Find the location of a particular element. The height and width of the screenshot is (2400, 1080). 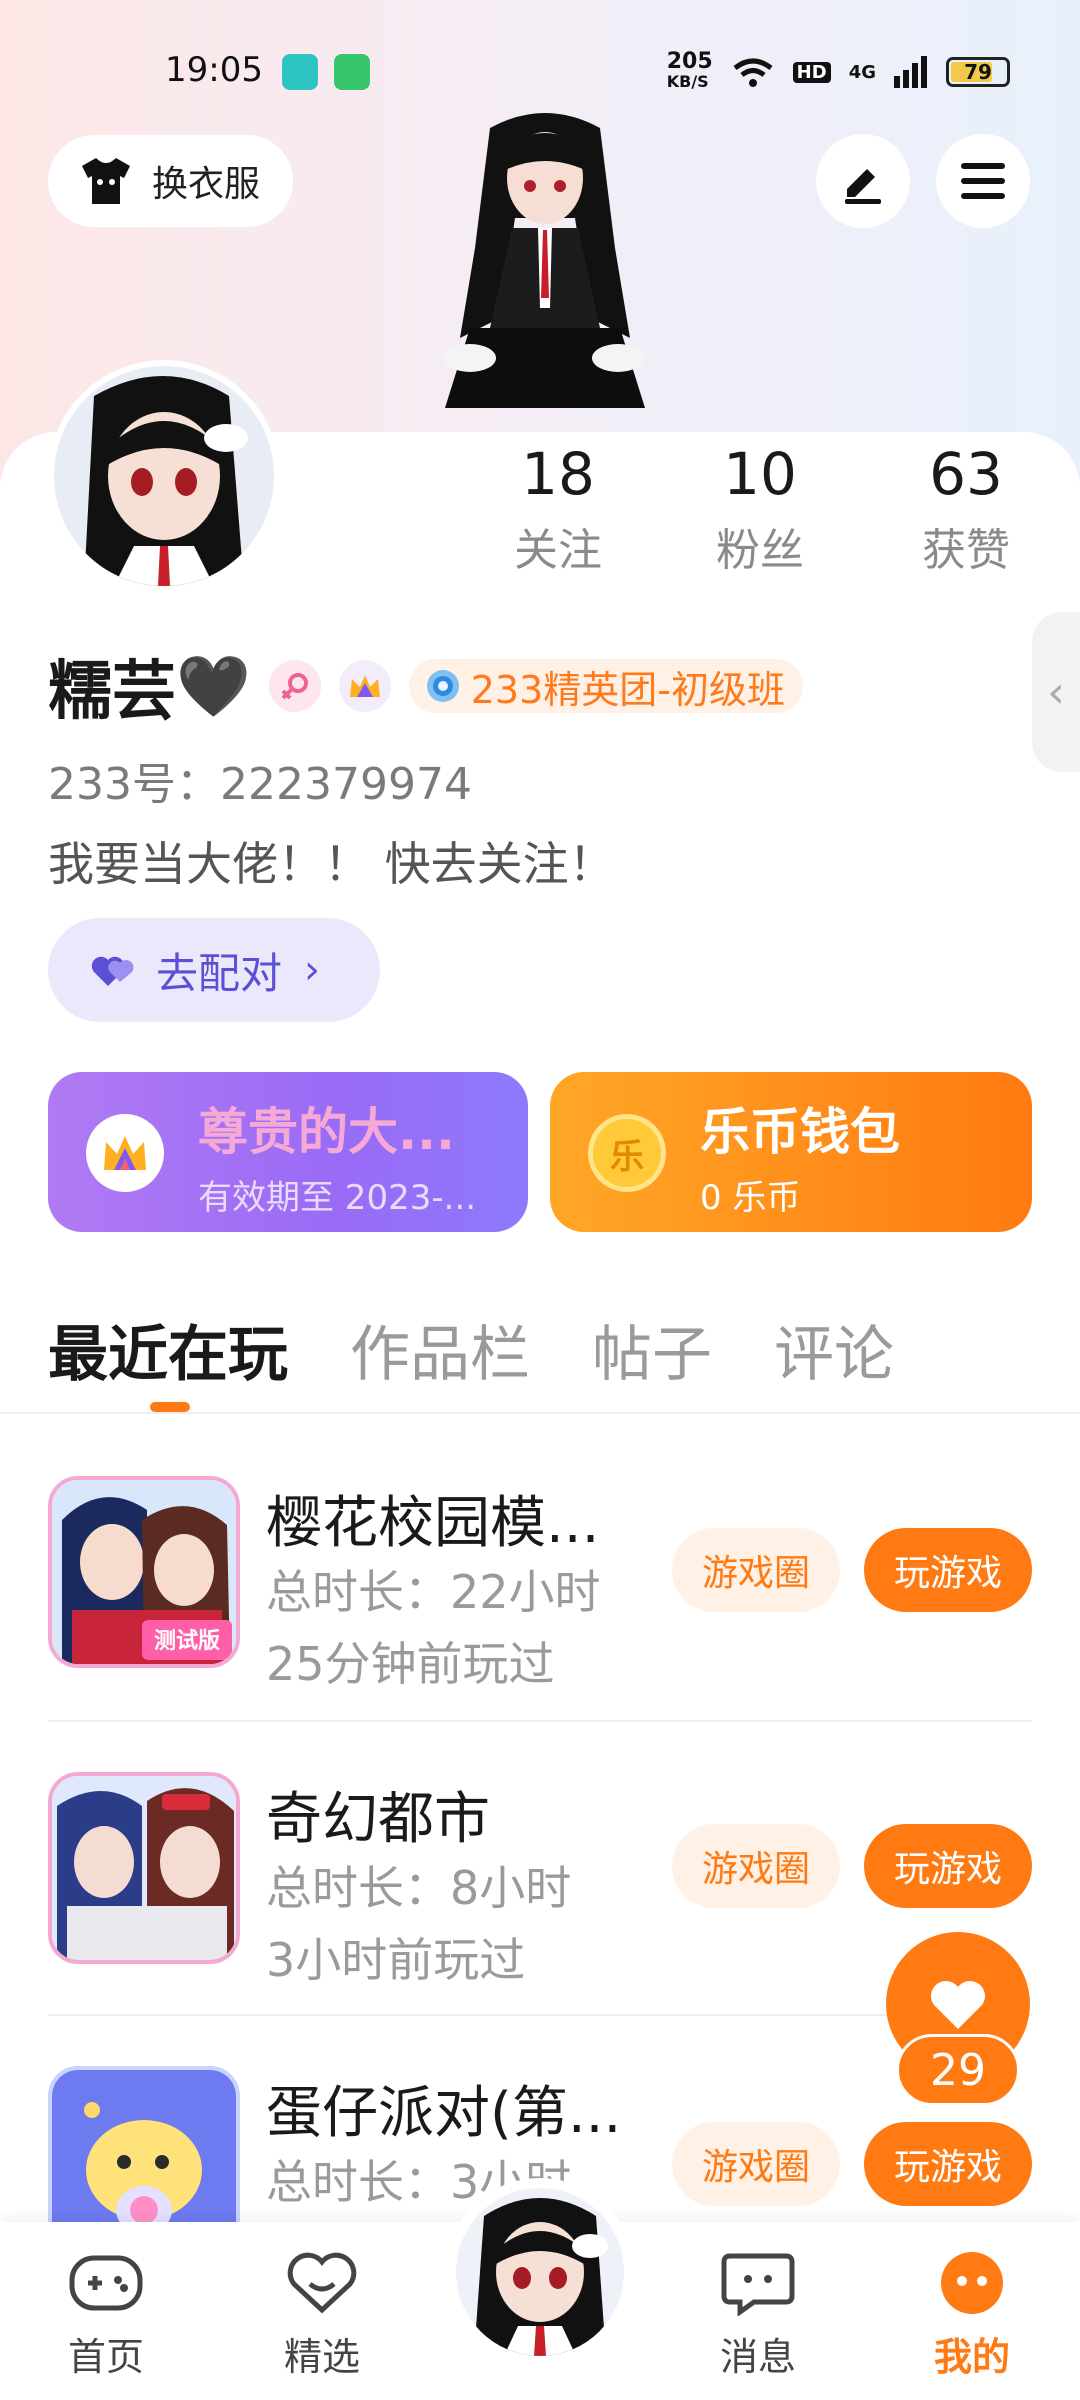

heart-chat-icon is located at coordinates (322, 2283).